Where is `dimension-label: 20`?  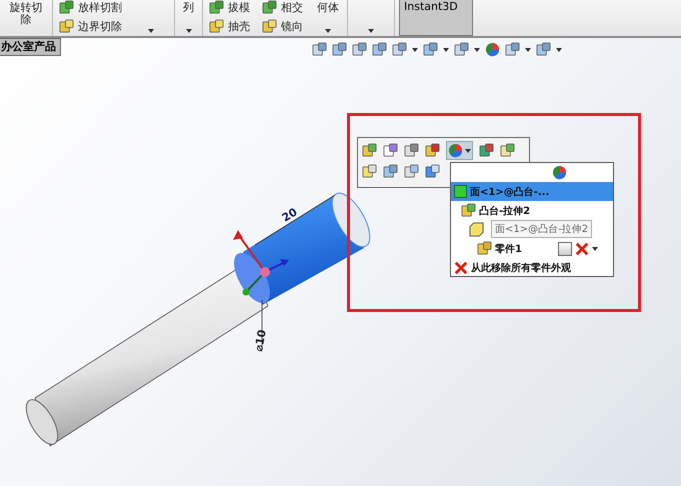 dimension-label: 20 is located at coordinates (290, 215).